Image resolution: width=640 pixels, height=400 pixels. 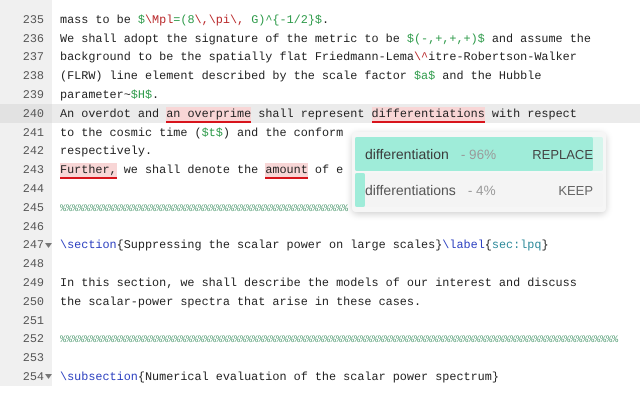 I want to click on line-number: 248, so click(x=33, y=264).